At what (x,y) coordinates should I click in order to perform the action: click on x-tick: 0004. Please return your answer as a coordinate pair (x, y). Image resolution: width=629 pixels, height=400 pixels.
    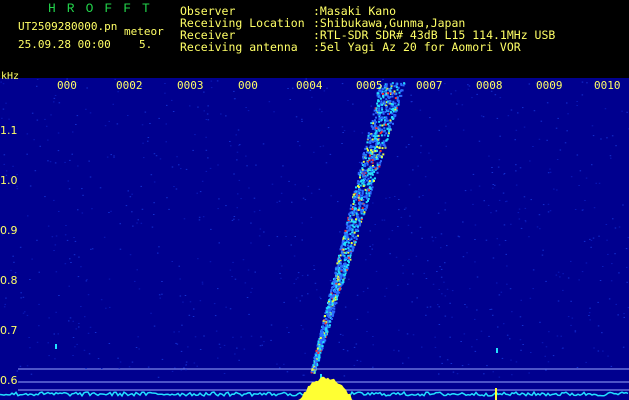
    Looking at the image, I should click on (309, 85).